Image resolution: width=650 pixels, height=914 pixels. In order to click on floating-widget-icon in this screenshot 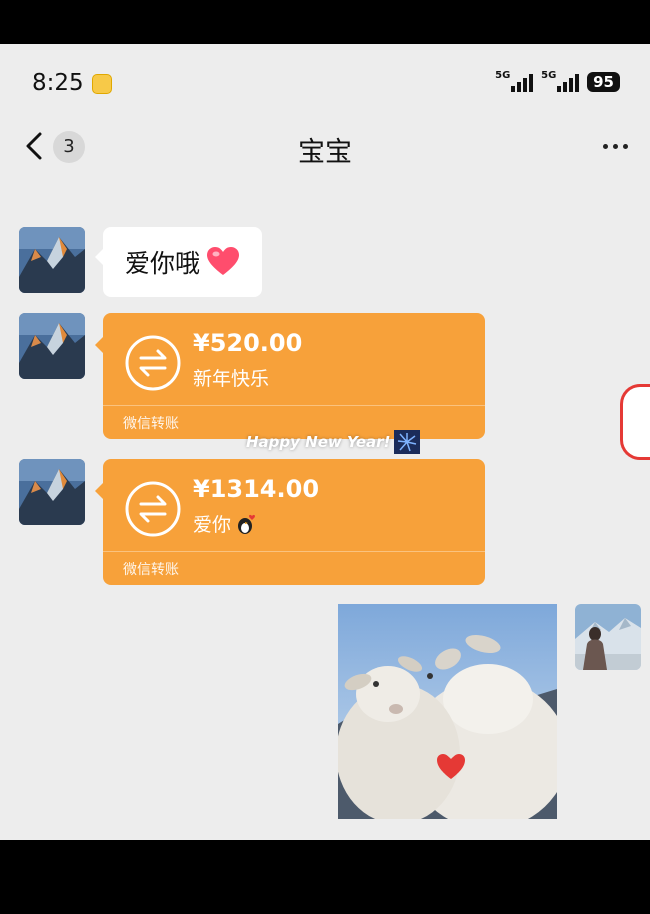, I will do `click(635, 422)`.